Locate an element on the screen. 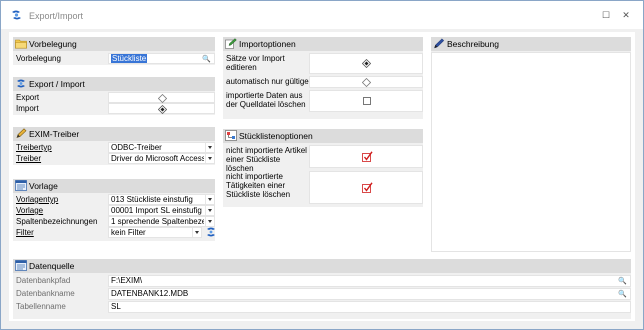 The image size is (644, 330). import-radio-field is located at coordinates (161, 108).